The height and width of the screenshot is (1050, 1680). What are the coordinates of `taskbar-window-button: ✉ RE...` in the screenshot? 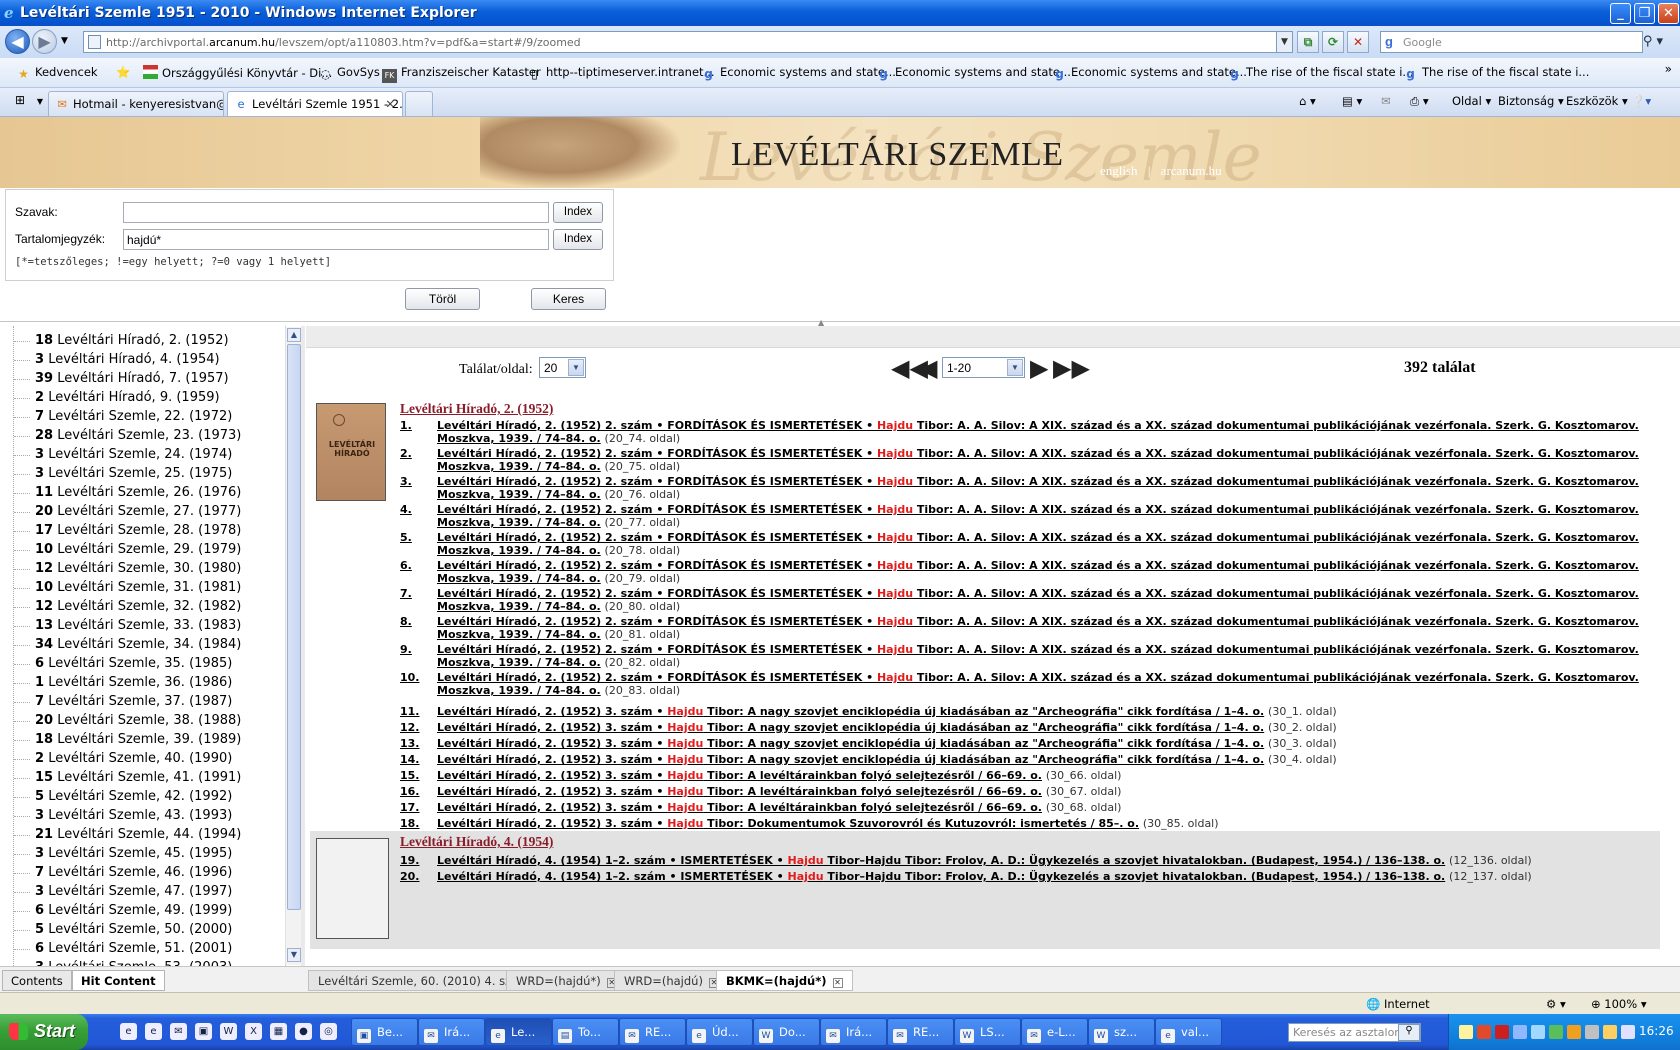 It's located at (652, 1032).